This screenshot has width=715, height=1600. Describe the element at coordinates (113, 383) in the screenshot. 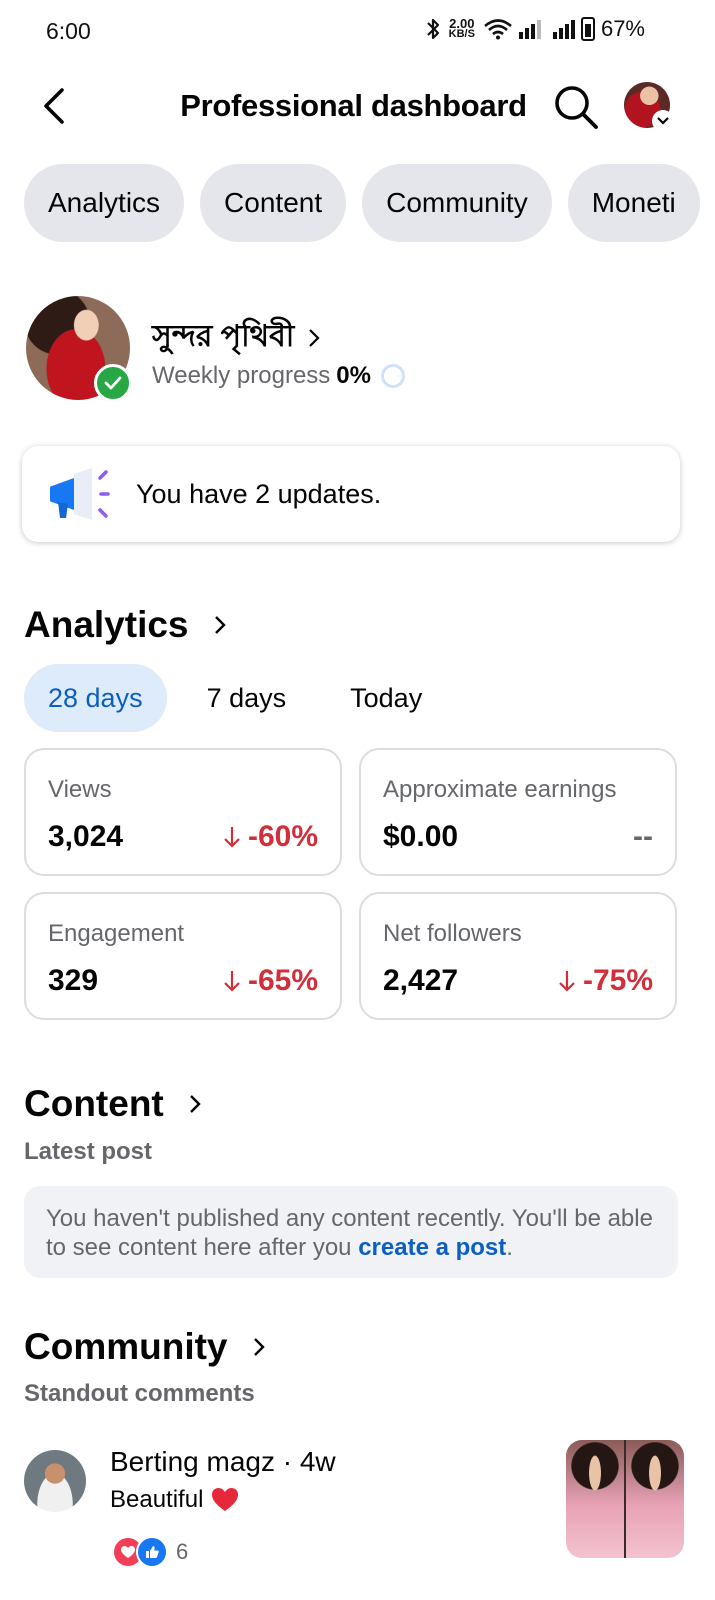

I see `verified-check-icon` at that location.